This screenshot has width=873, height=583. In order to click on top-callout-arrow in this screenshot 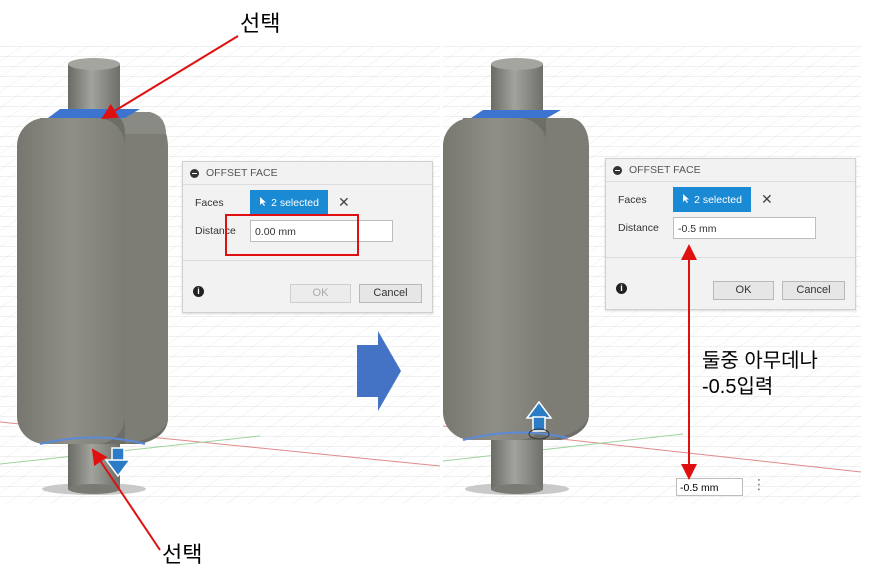, I will do `click(170, 77)`.